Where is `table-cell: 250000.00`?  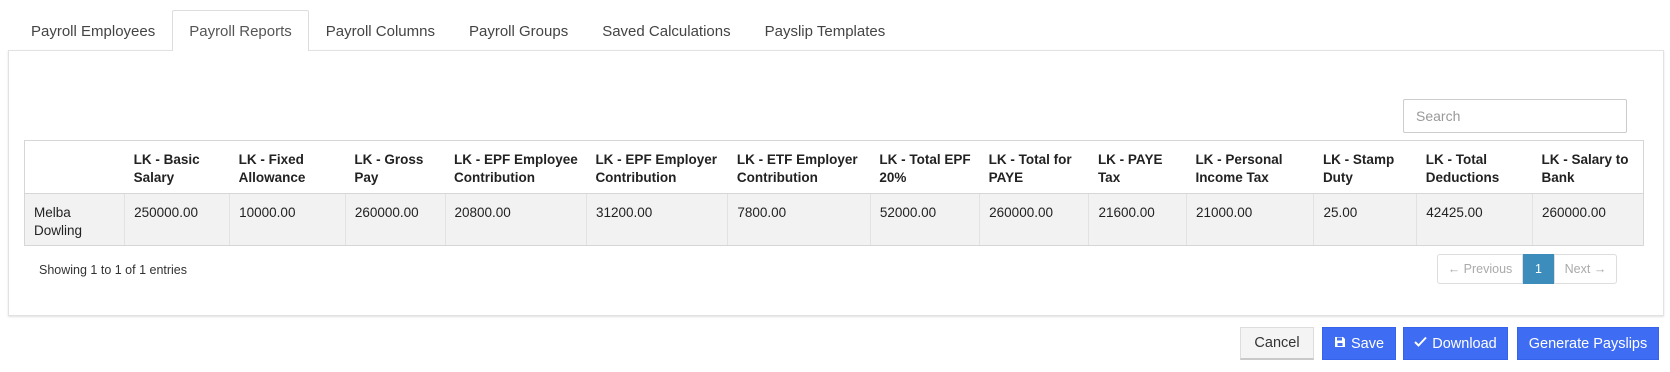
table-cell: 250000.00 is located at coordinates (177, 219).